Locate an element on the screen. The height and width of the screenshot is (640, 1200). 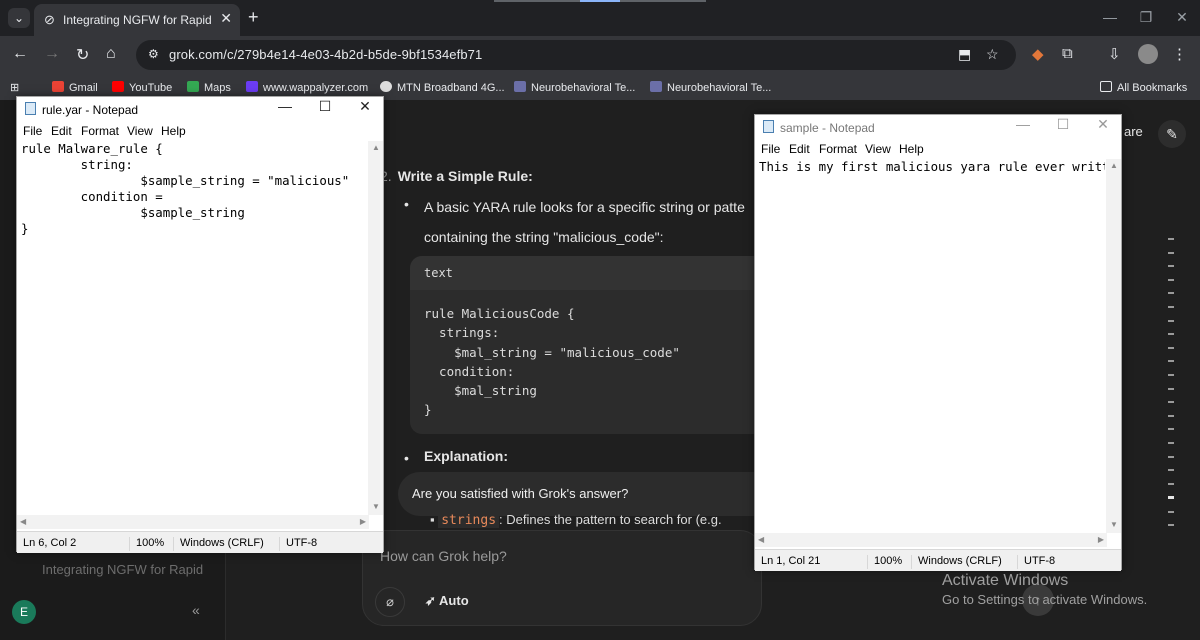
sidebar-chat-item: Integrating NGFW for Rapid is located at coordinates (122, 569).